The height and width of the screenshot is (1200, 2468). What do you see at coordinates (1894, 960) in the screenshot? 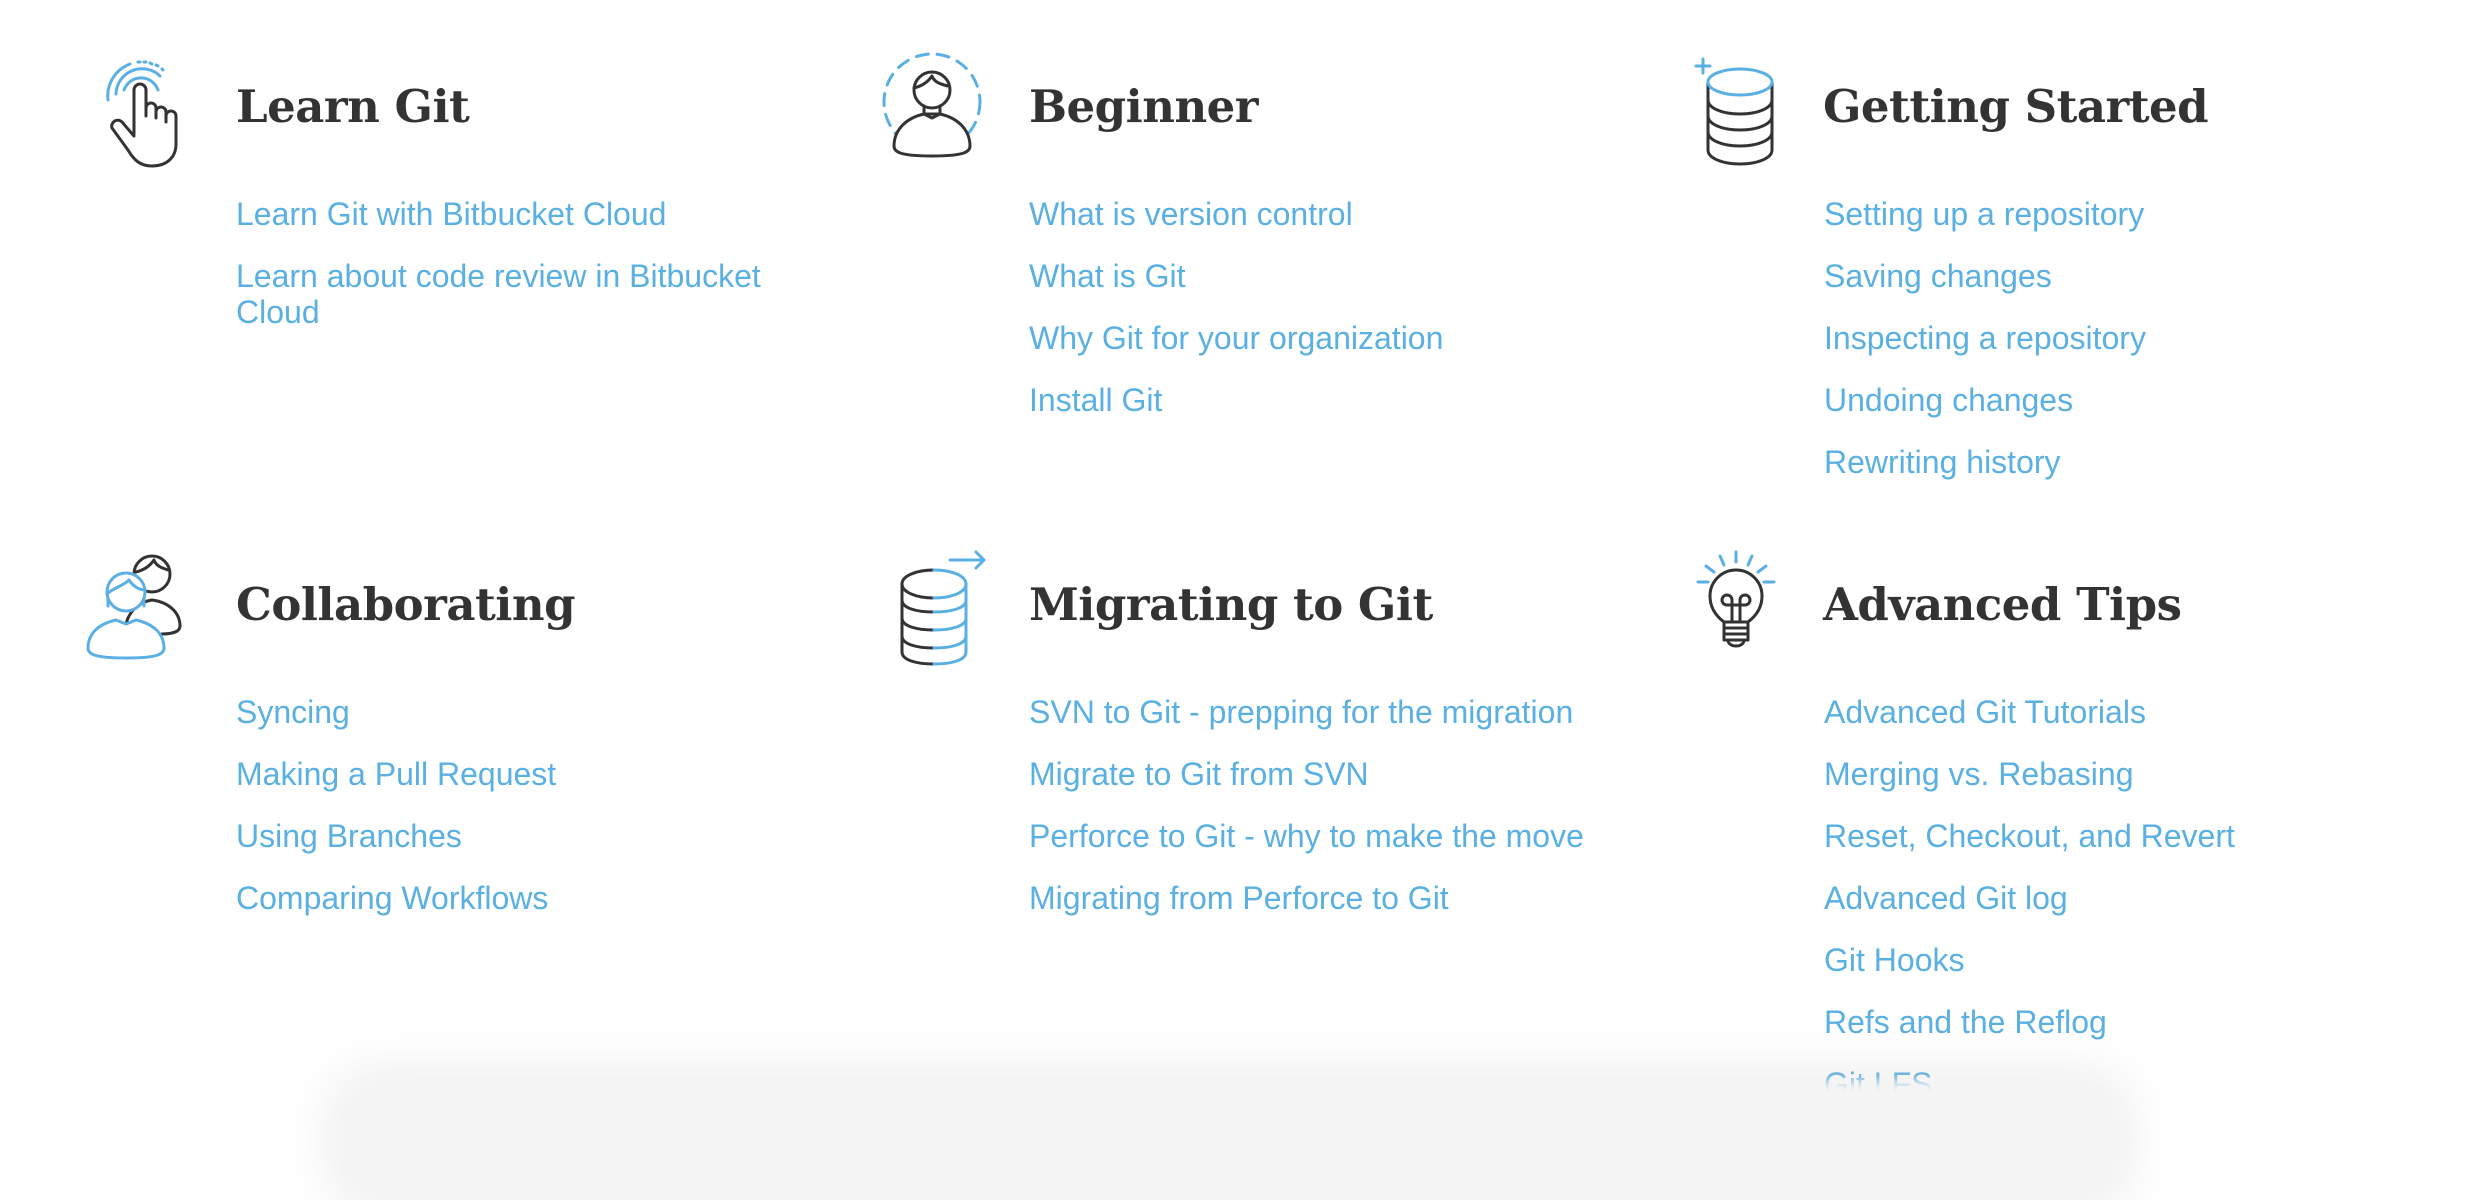
I see `link-git-hooks: Git Hooks` at bounding box center [1894, 960].